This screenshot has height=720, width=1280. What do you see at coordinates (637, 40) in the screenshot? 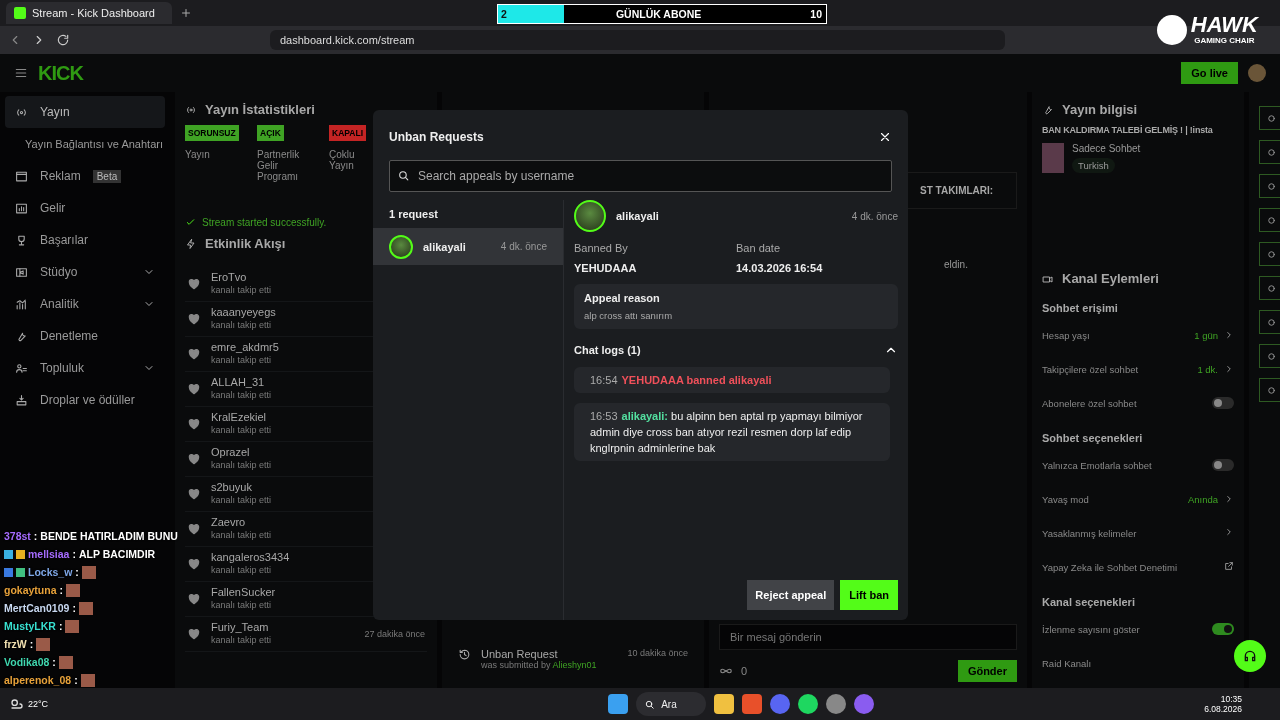
I see `address-bar: dashboard.kick.com/stream` at bounding box center [637, 40].